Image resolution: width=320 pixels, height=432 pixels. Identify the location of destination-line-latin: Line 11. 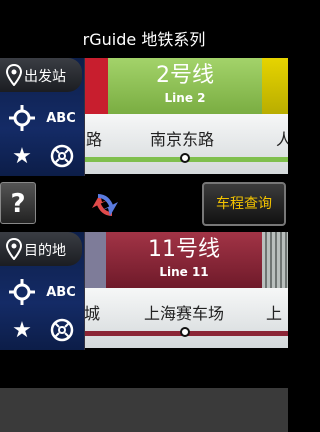
(184, 272).